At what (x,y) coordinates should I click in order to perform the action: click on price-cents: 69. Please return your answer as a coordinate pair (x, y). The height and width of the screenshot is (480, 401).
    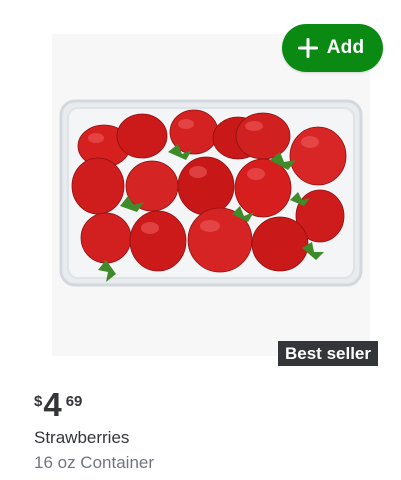
    Looking at the image, I should click on (74, 401).